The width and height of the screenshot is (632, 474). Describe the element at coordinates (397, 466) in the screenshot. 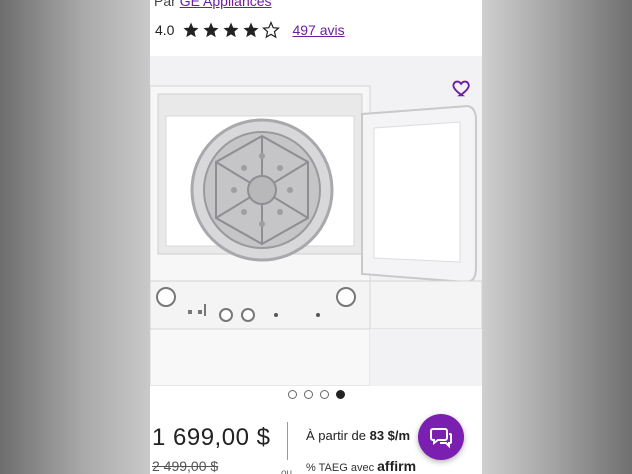

I see `affirm-logo: affirm` at that location.